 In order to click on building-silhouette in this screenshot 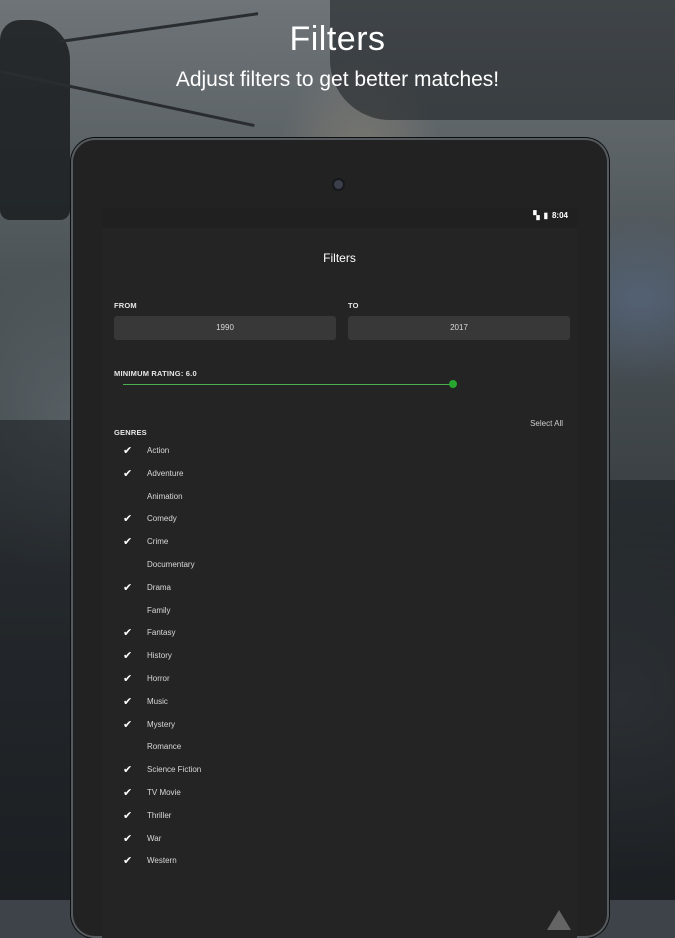, I will do `click(36, 660)`.